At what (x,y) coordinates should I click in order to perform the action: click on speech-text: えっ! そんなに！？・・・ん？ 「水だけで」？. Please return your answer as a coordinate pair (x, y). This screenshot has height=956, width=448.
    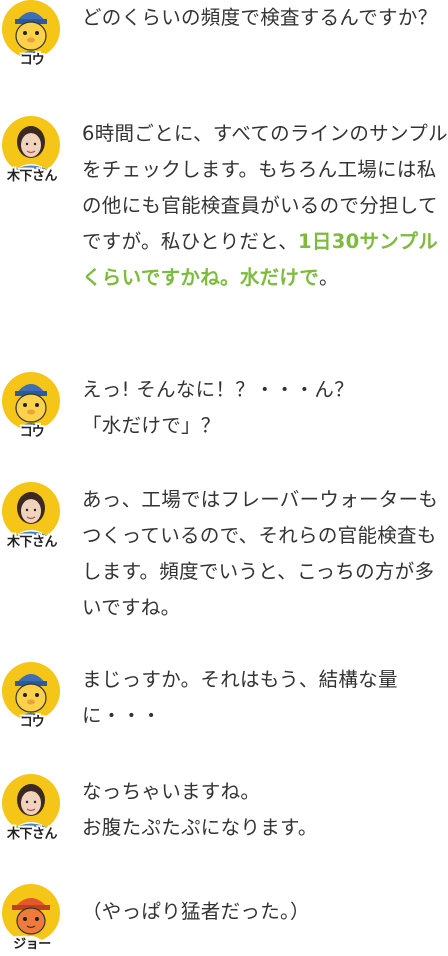
    Looking at the image, I should click on (265, 408).